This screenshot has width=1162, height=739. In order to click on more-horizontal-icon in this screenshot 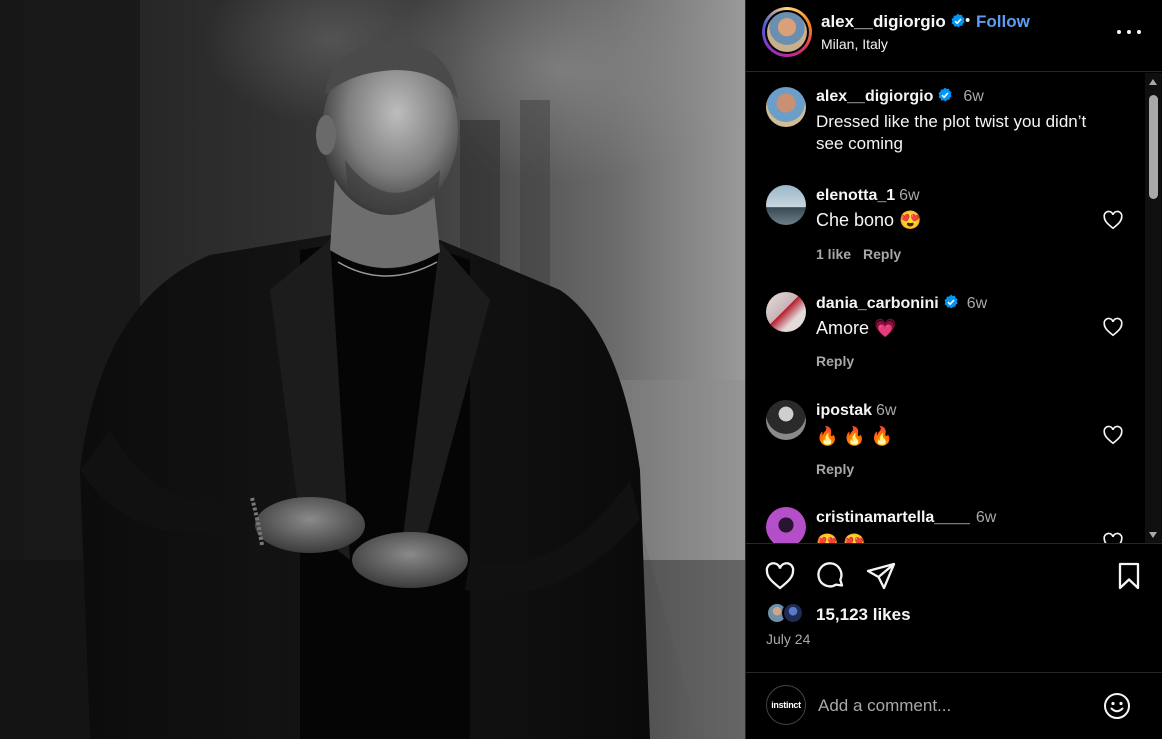, I will do `click(1129, 32)`.